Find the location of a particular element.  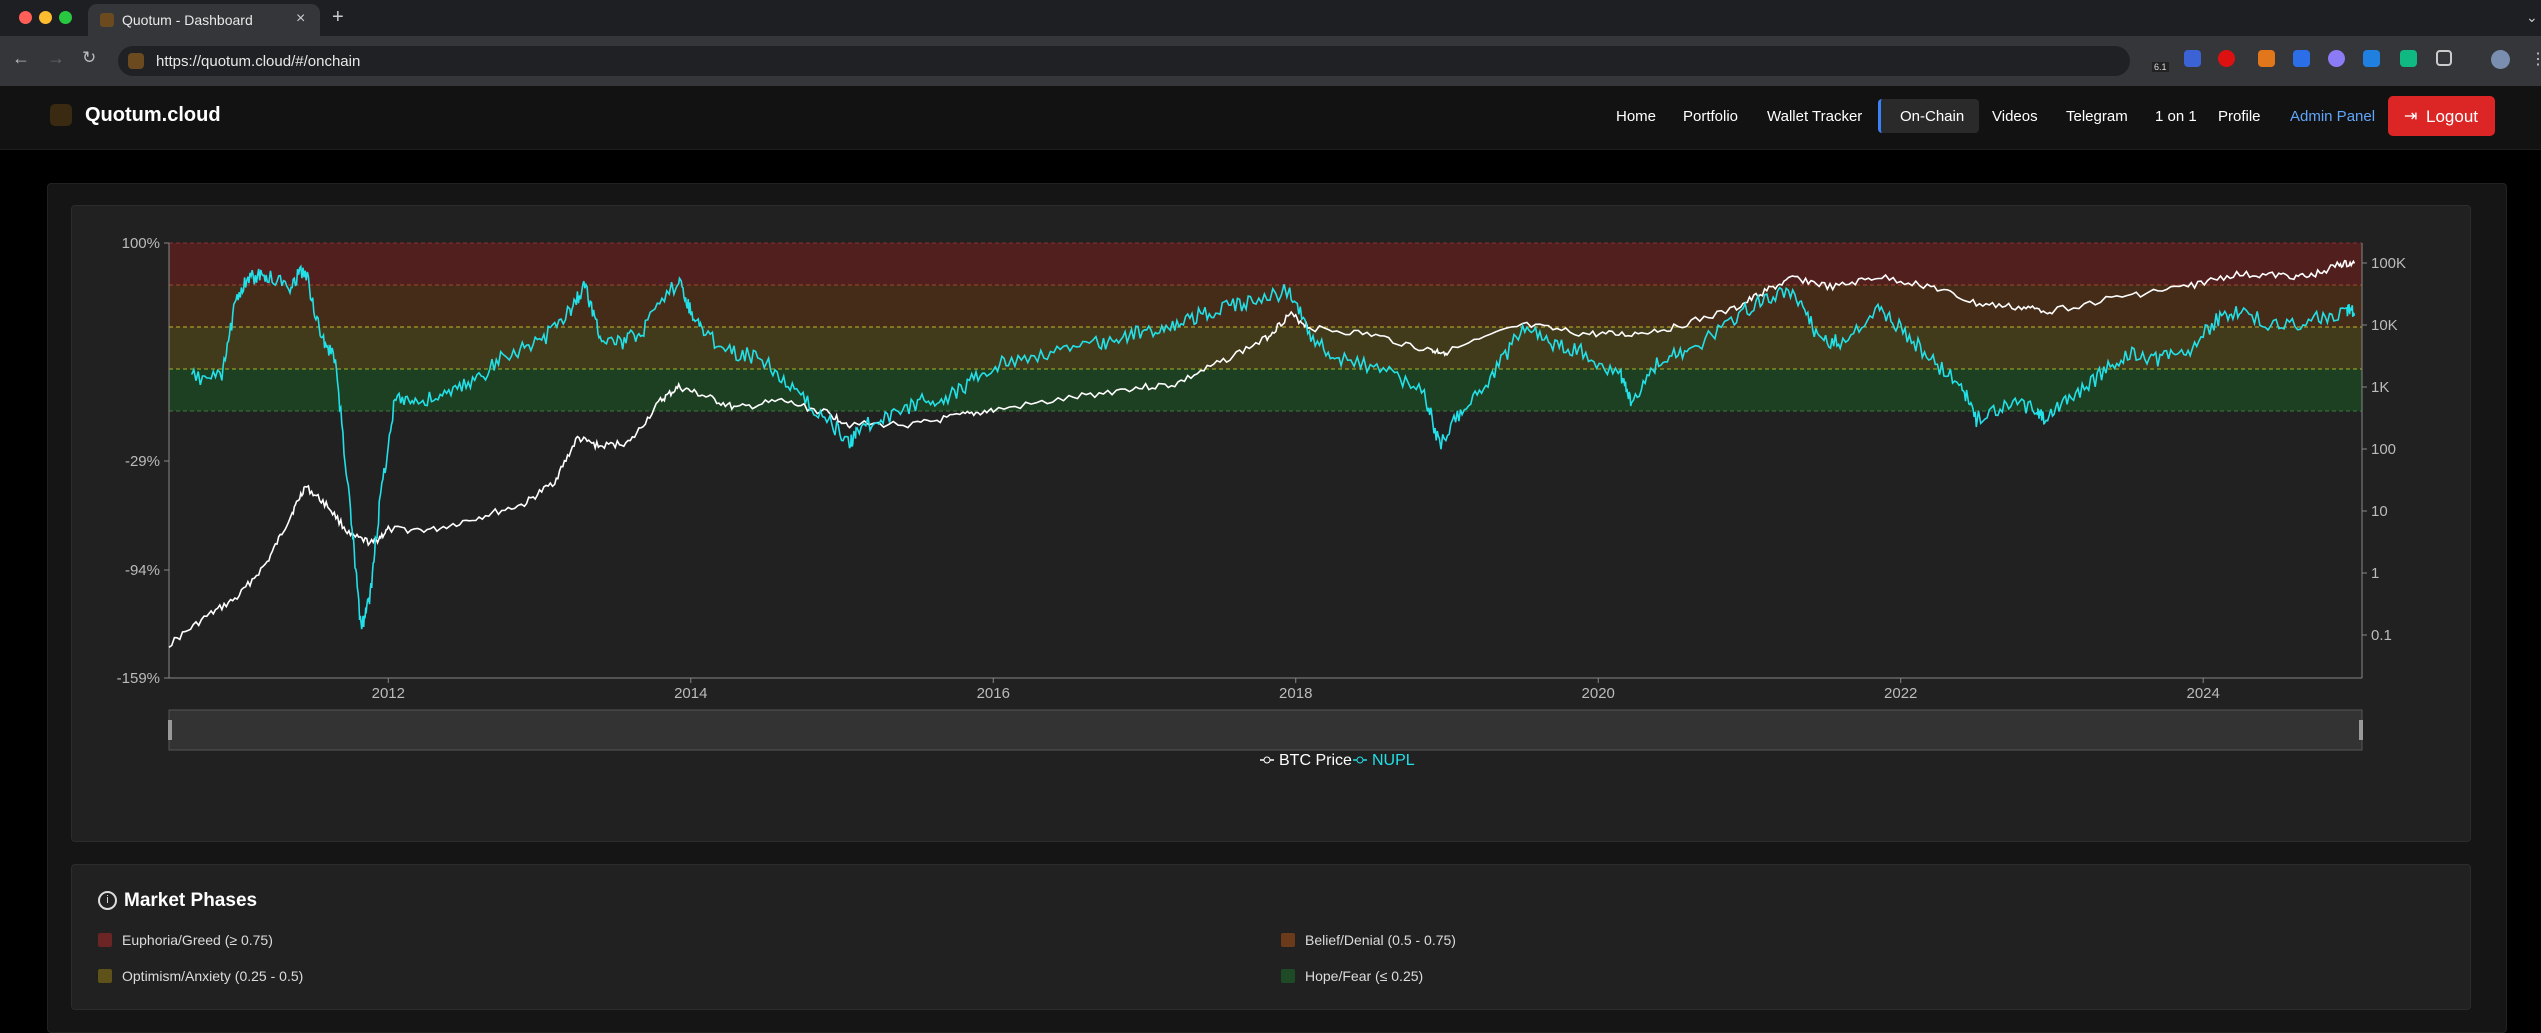

phase-label: Optimism/Anxiety (0.25 - 0.5) is located at coordinates (213, 976).